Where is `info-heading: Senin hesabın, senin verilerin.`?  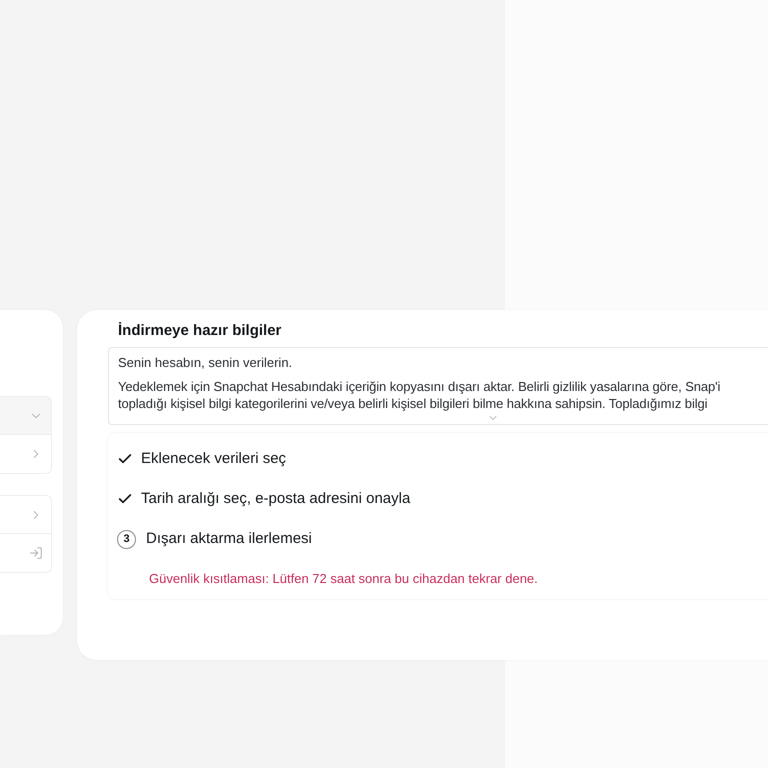 info-heading: Senin hesabın, senin verilerin. is located at coordinates (206, 363).